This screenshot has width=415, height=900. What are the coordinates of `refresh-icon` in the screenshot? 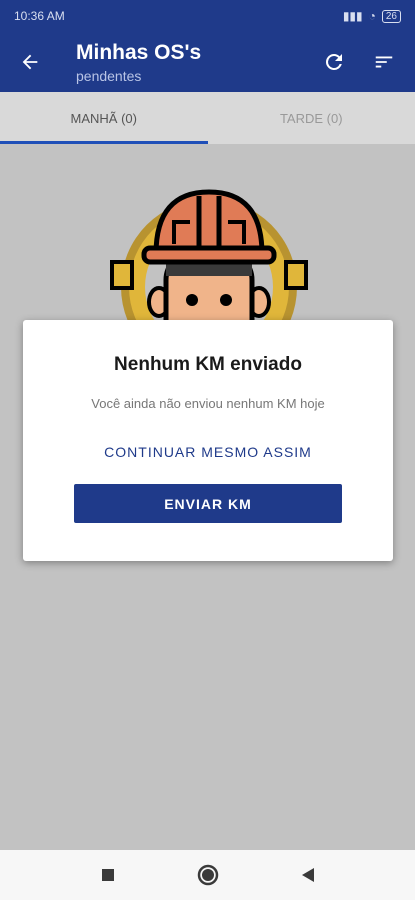 It's located at (334, 61).